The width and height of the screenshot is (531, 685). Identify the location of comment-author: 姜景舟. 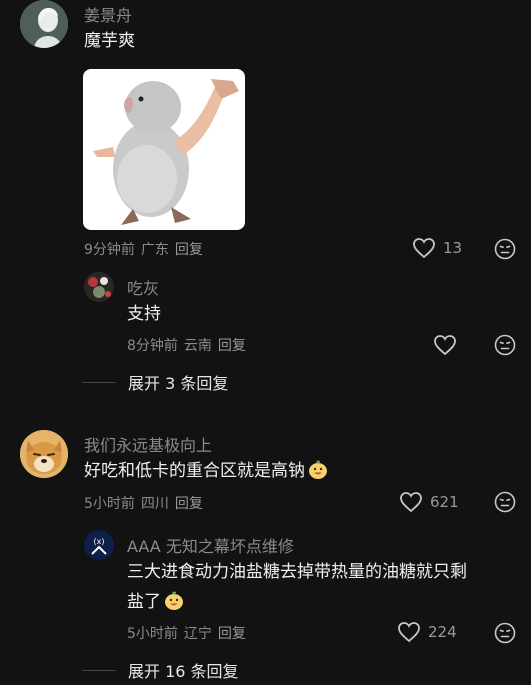
(108, 14).